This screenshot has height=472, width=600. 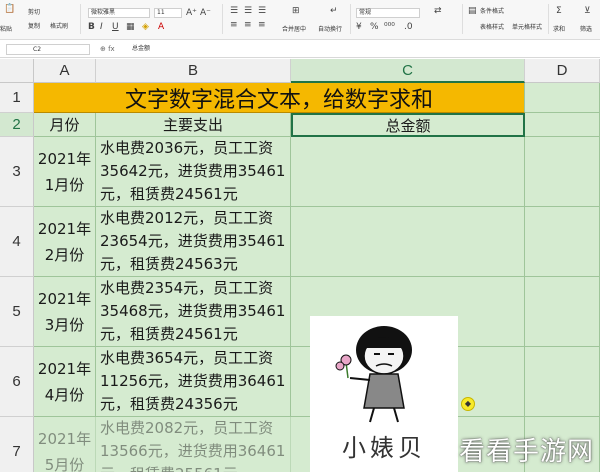 I want to click on sticker-caption: 小婊贝, so click(x=384, y=448).